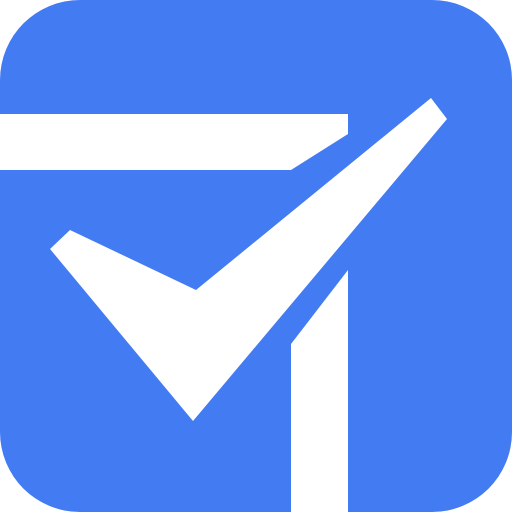 The image size is (512, 512). Describe the element at coordinates (174, 142) in the screenshot. I see `top-bar-shape` at that location.